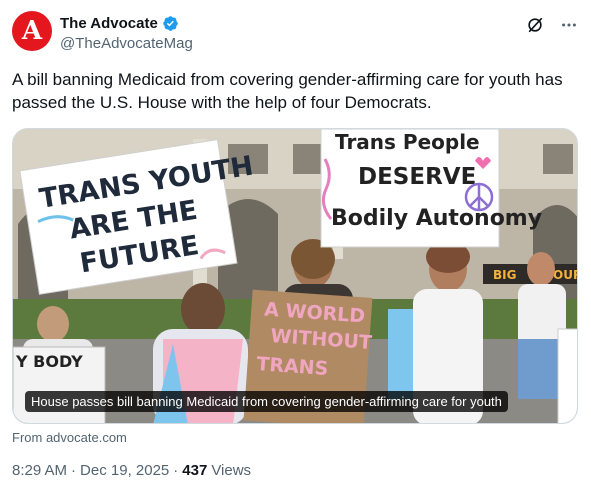  I want to click on views-count: 437, so click(195, 470).